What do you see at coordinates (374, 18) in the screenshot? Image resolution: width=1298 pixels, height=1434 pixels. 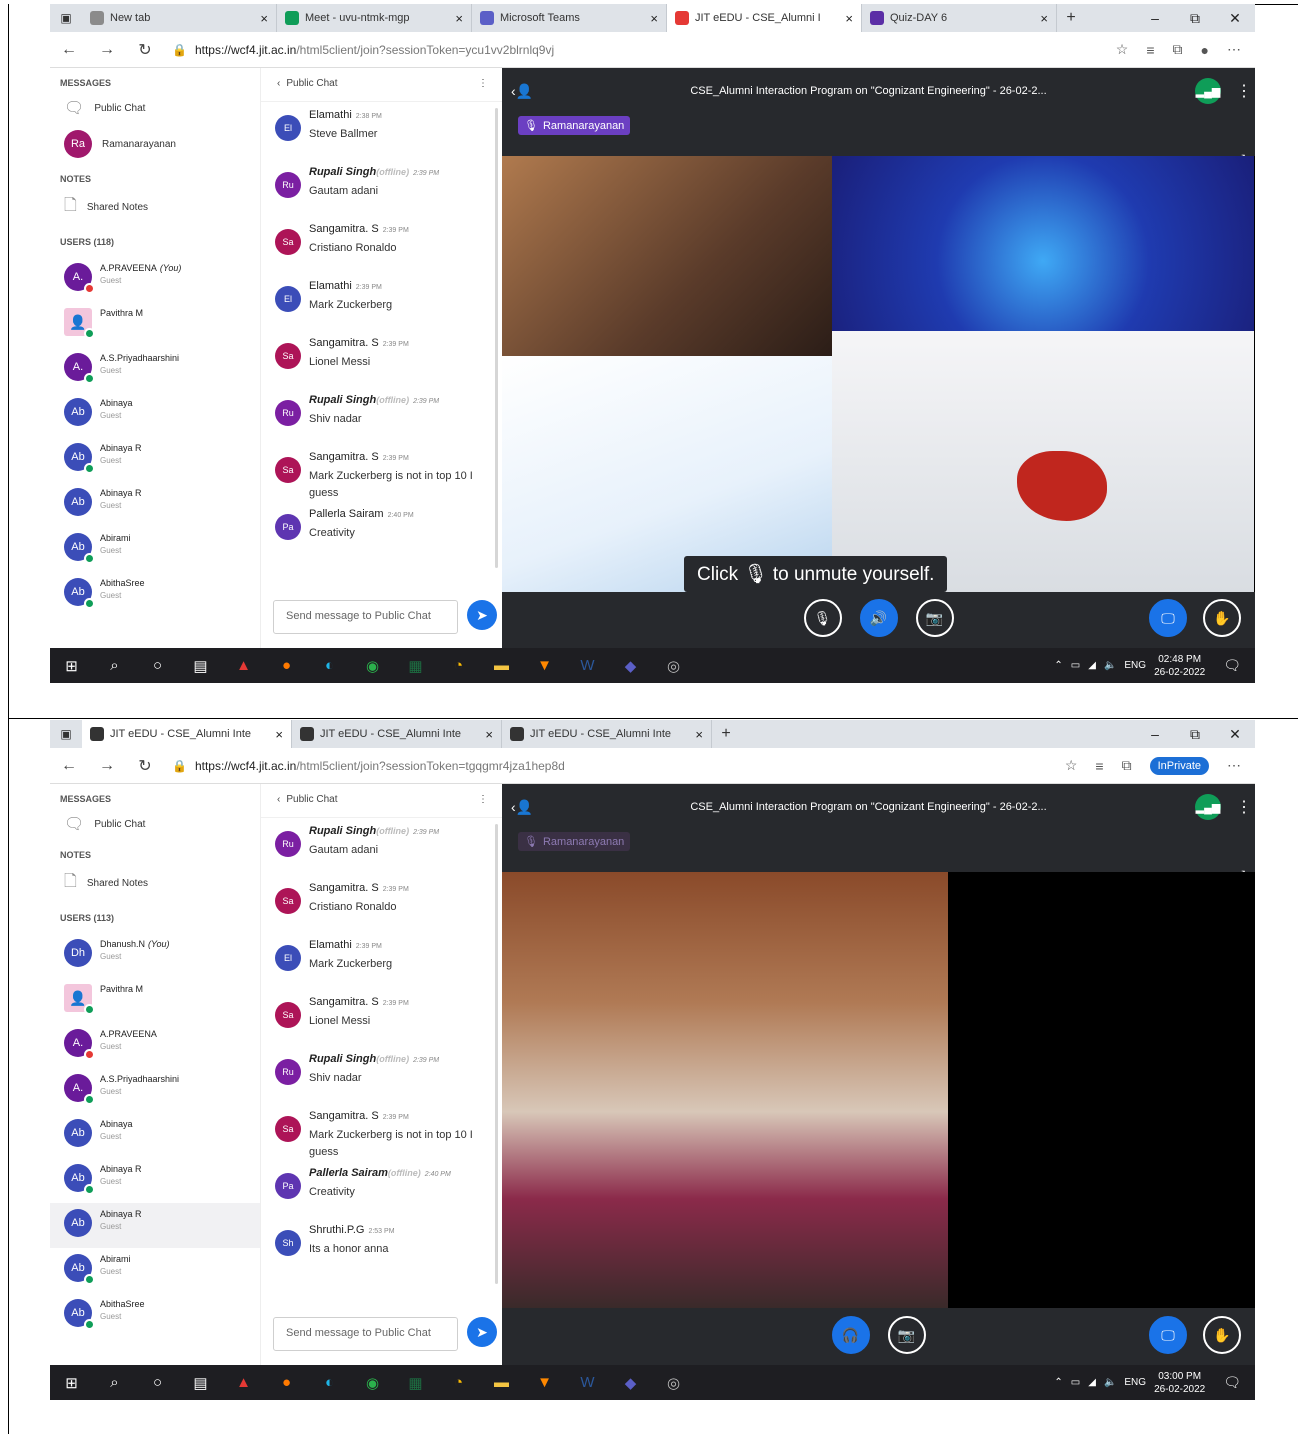 I see `browser-tab: Meet - uvu-ntmk-mgp ×` at bounding box center [374, 18].